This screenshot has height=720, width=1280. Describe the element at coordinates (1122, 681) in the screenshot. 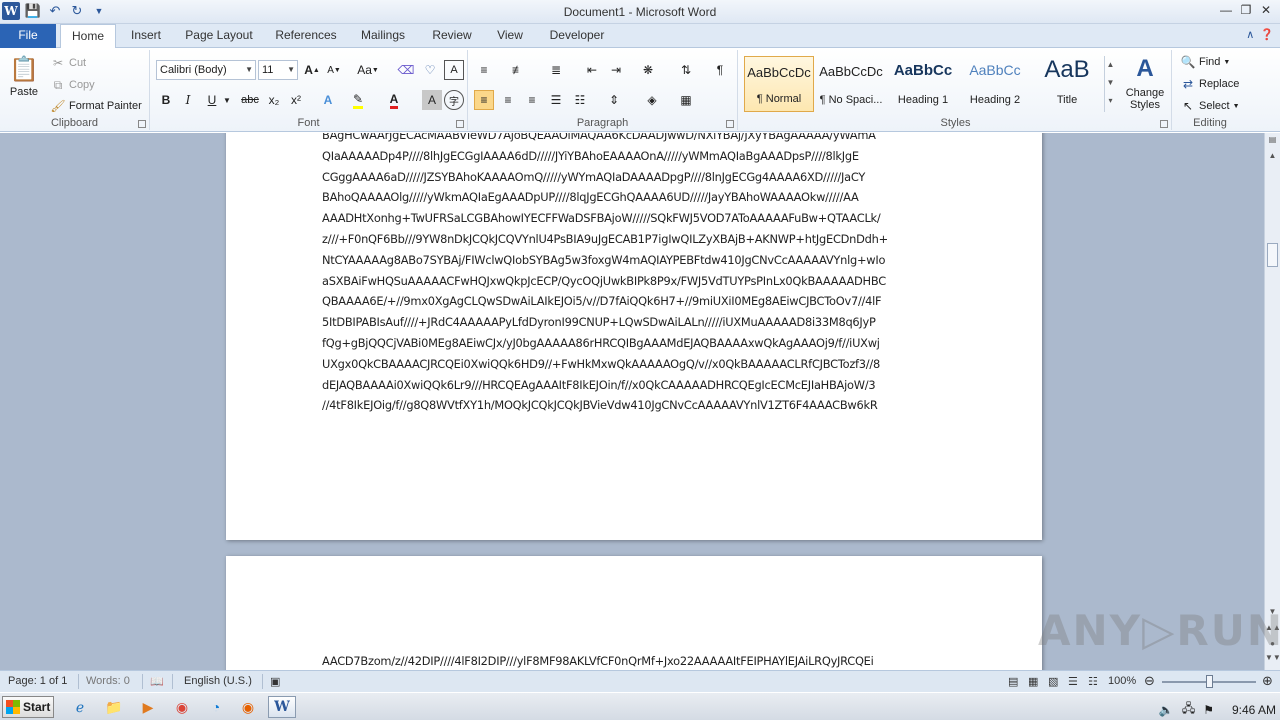

I see `zoom-level: 100%` at that location.